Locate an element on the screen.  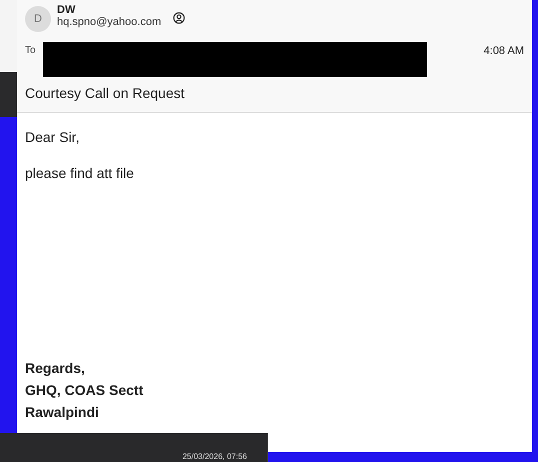
email-subject: Courtesy Call on Request is located at coordinates (105, 93).